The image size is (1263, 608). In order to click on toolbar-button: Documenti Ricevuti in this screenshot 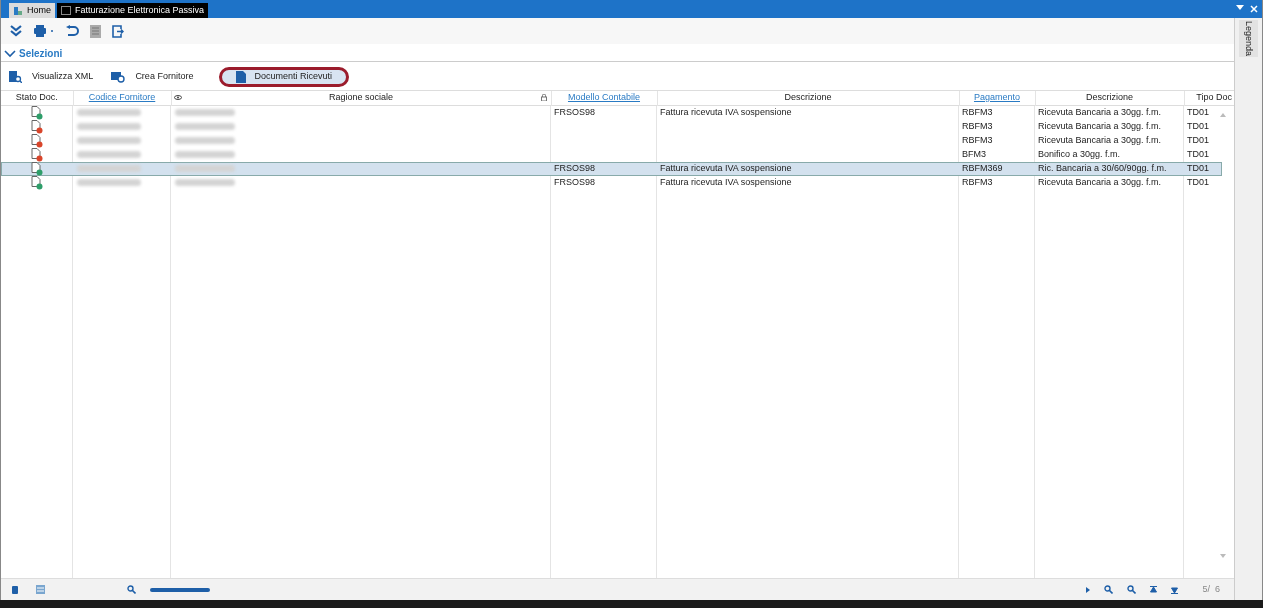, I will do `click(284, 77)`.